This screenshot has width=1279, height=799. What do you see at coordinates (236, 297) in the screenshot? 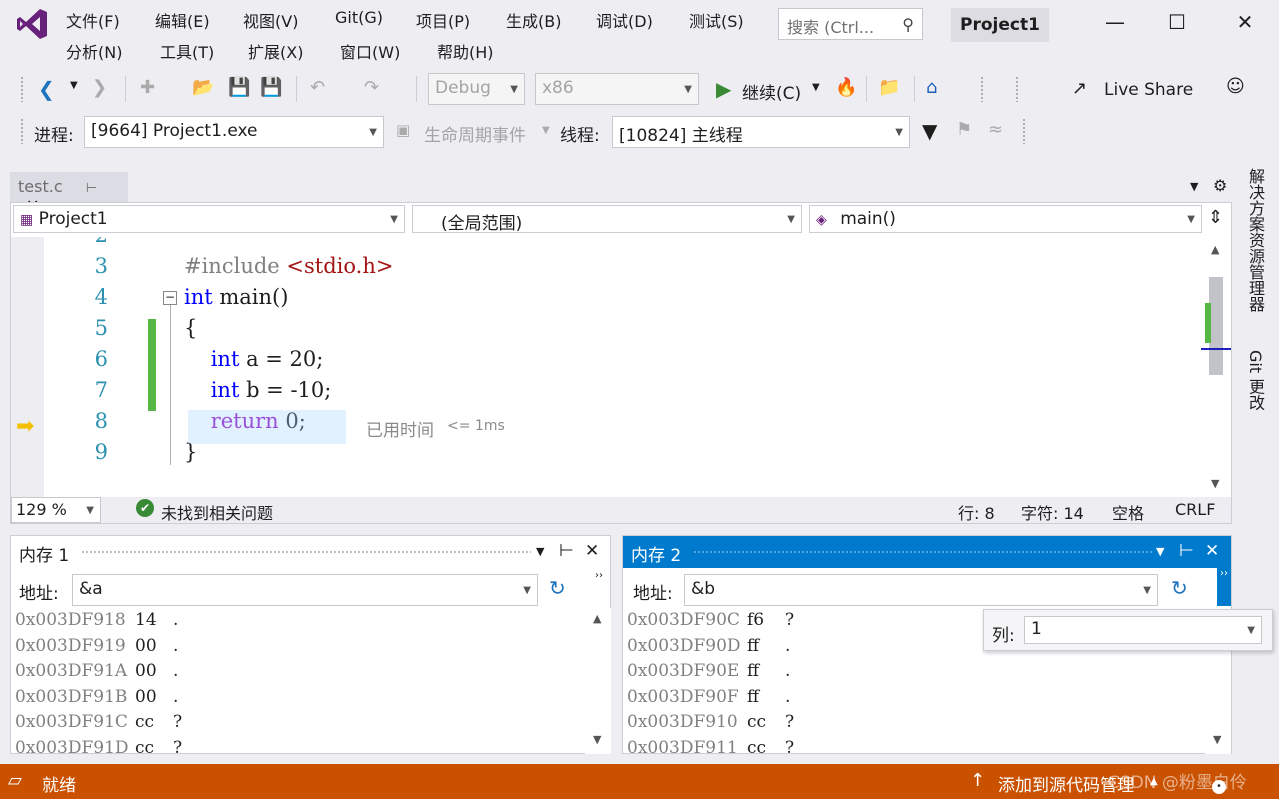
I see `code-line: int main()` at bounding box center [236, 297].